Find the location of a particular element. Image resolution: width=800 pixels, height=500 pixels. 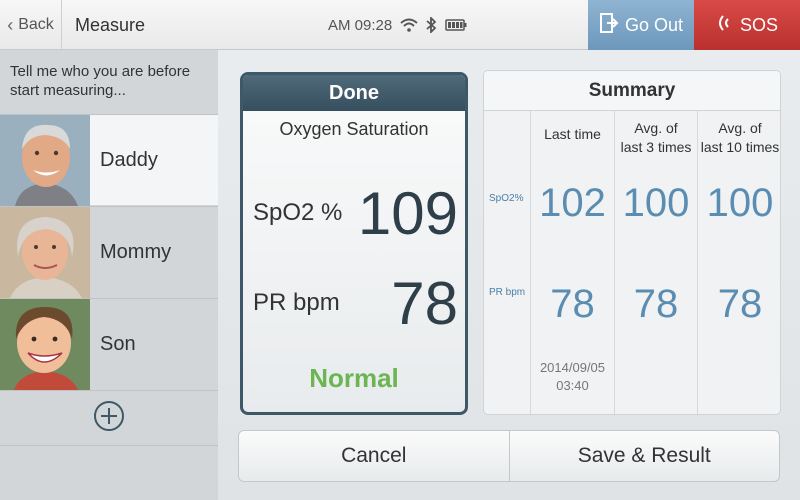

avg10-pr-value: 78 is located at coordinates (740, 304).